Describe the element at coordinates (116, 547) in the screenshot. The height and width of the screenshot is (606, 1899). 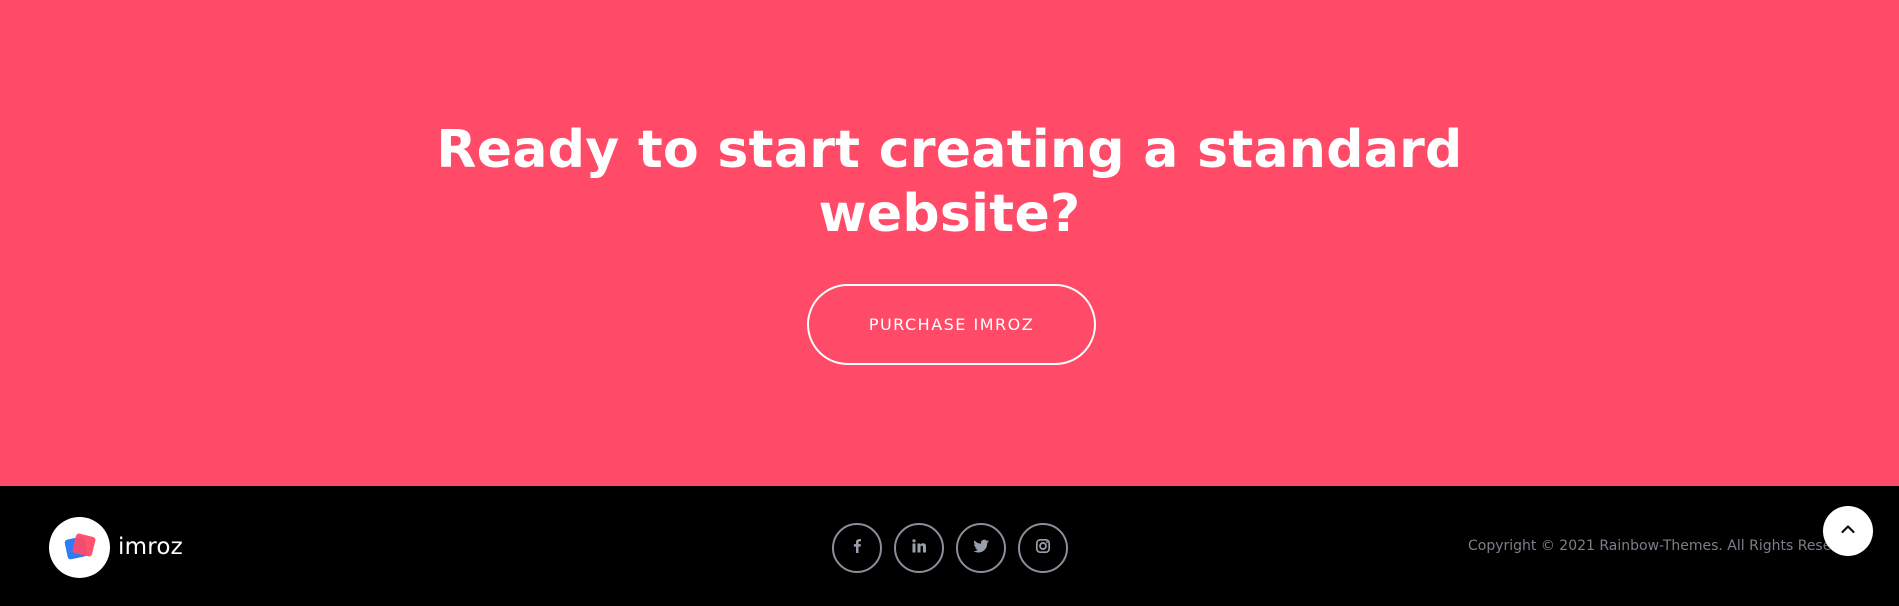
I see `logo: imroz` at that location.